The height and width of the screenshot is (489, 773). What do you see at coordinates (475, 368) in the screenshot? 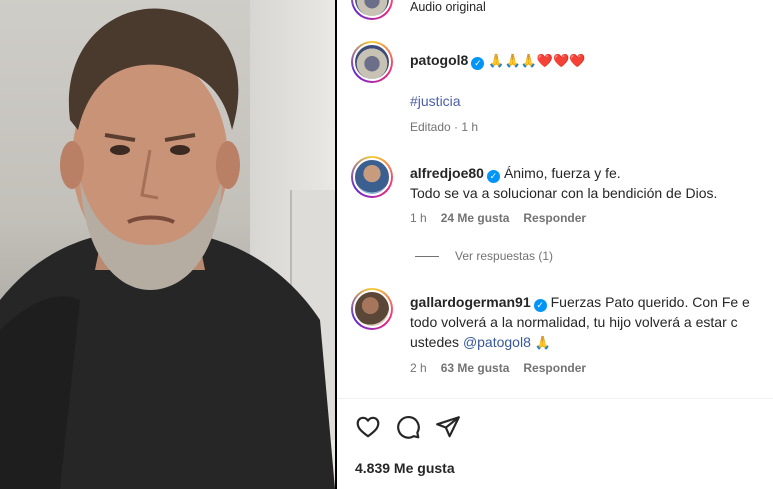
I see `comment-likes: 63 Me gusta` at bounding box center [475, 368].